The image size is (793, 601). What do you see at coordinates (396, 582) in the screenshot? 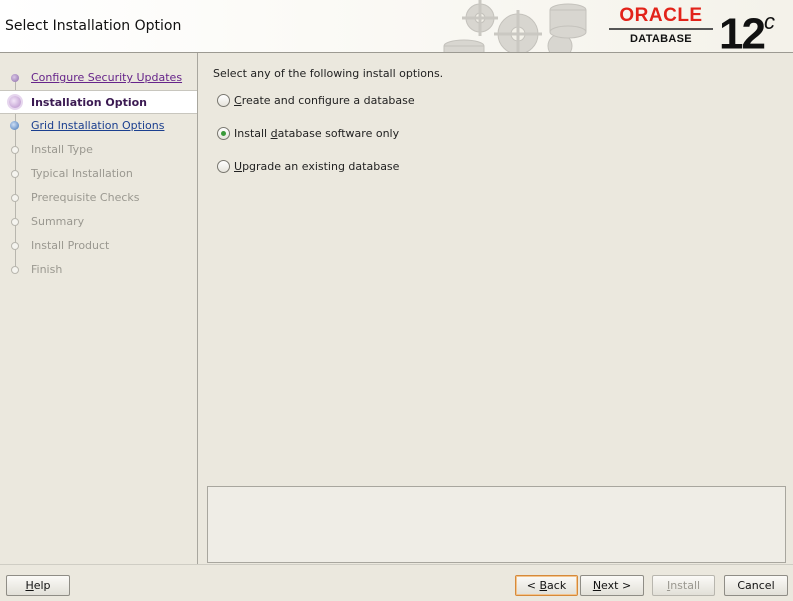
I see `button-bar: Help < Back Next > Install Cancel` at bounding box center [396, 582].